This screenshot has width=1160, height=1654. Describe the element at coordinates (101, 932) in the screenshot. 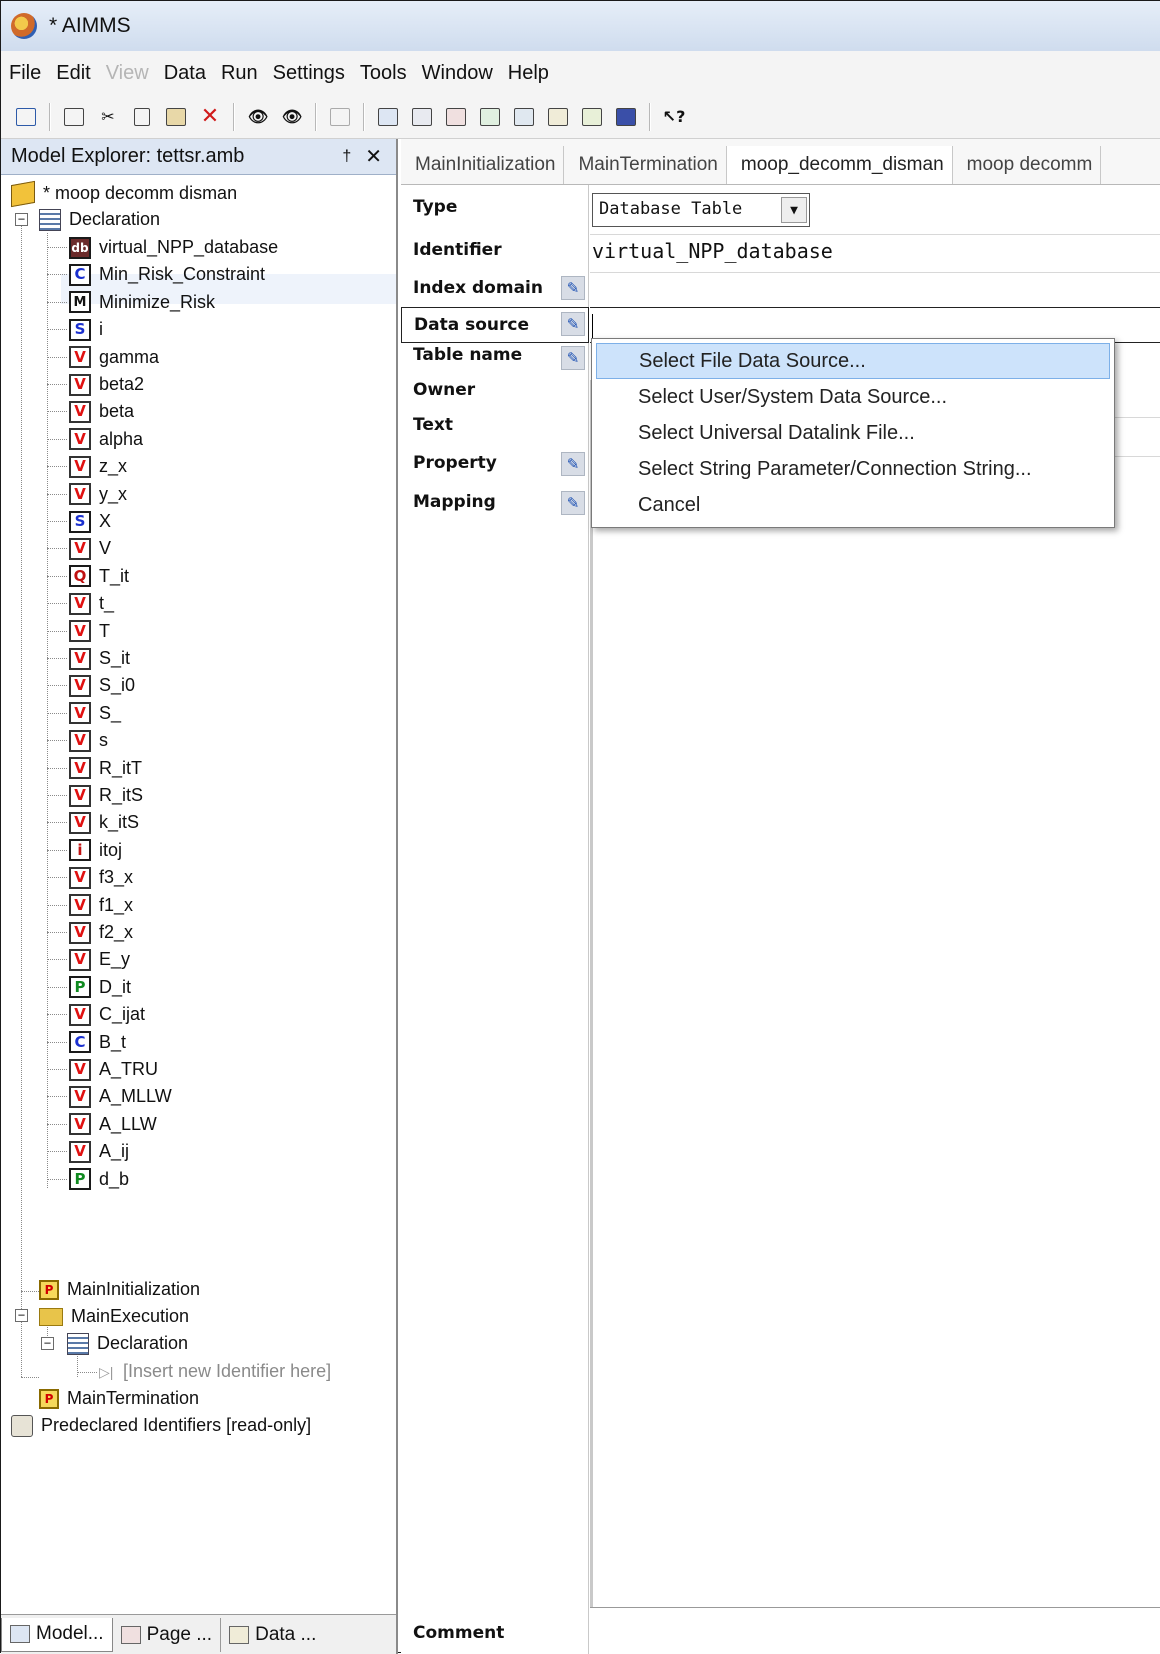

I see `identifier-row: Vf2_x` at that location.